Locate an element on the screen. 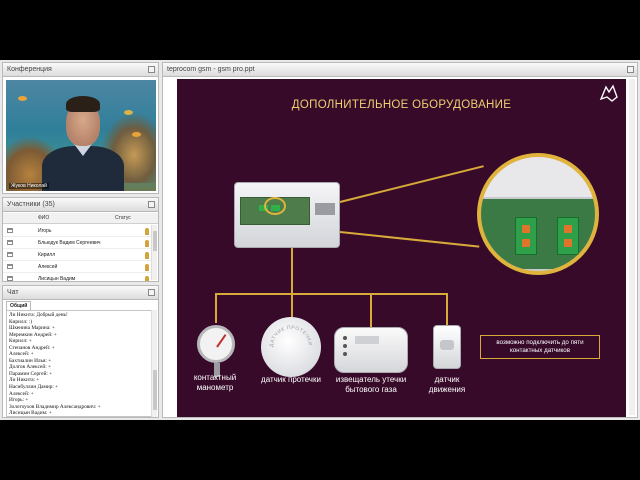  chat-scrollbar is located at coordinates (154, 363).